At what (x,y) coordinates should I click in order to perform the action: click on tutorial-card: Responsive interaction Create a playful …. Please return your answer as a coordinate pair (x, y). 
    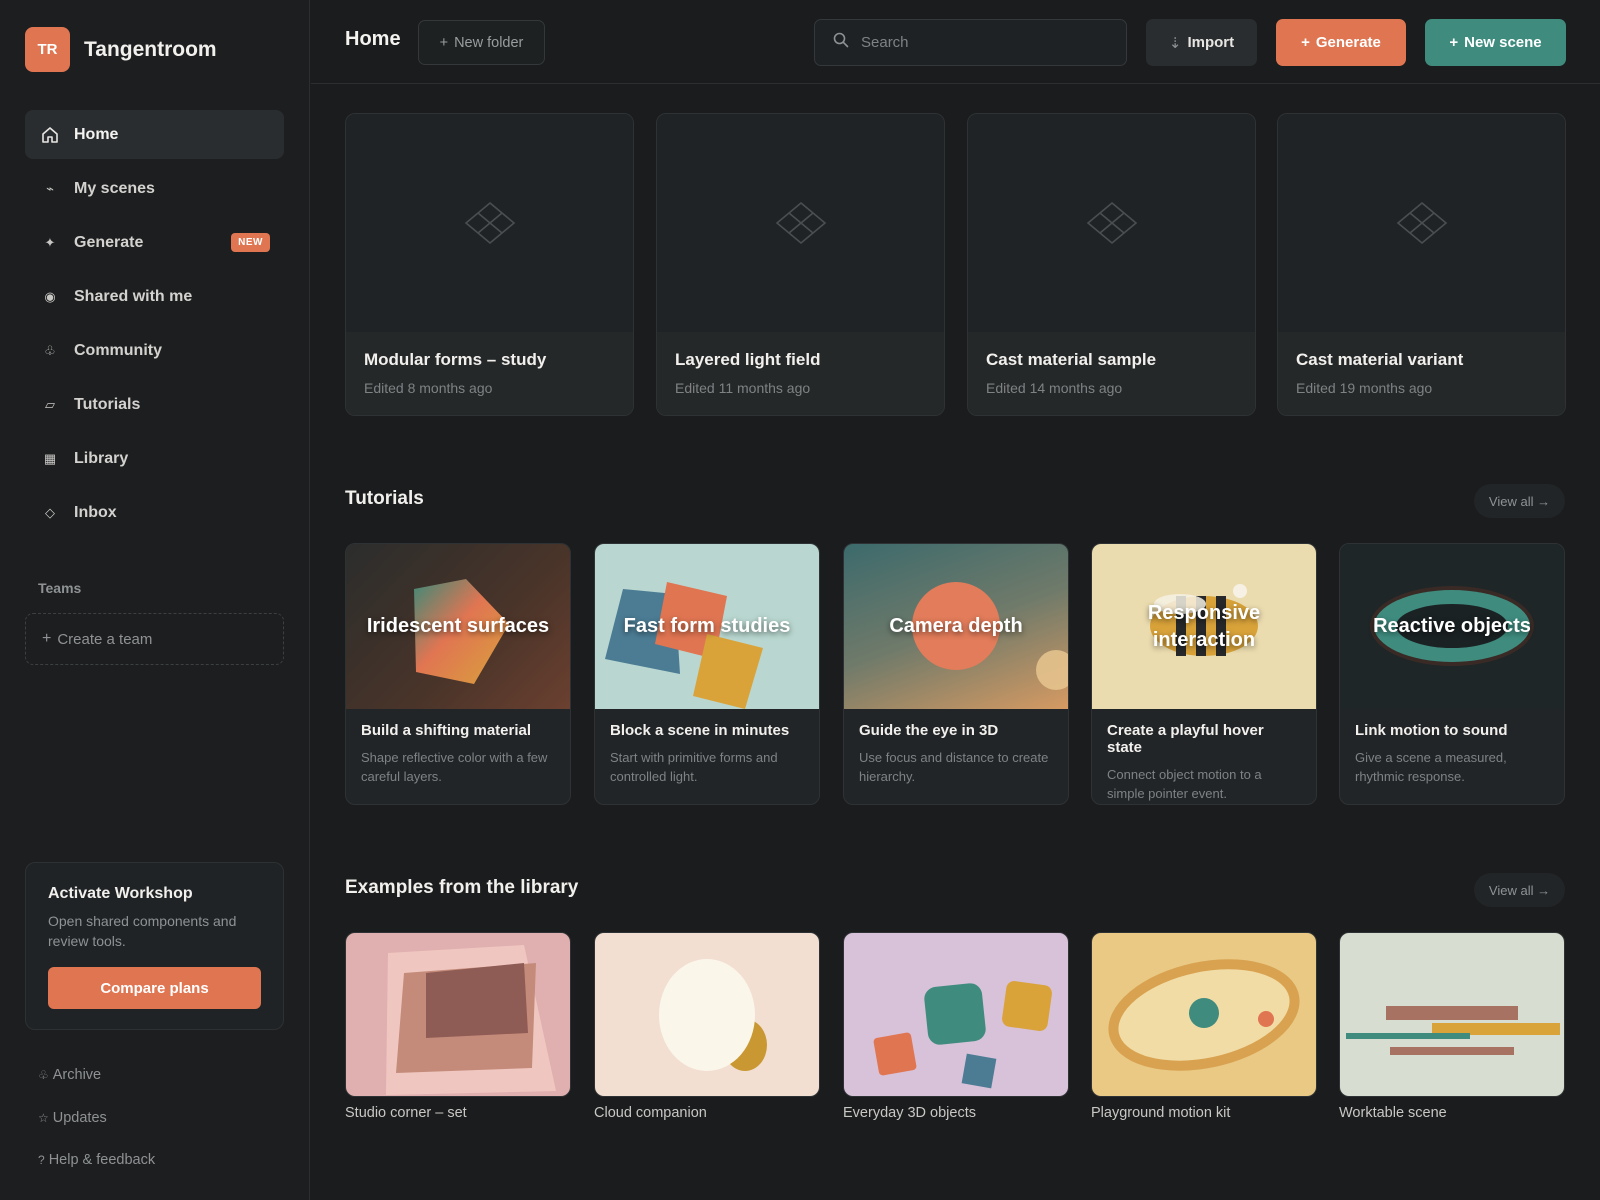
    Looking at the image, I should click on (1204, 674).